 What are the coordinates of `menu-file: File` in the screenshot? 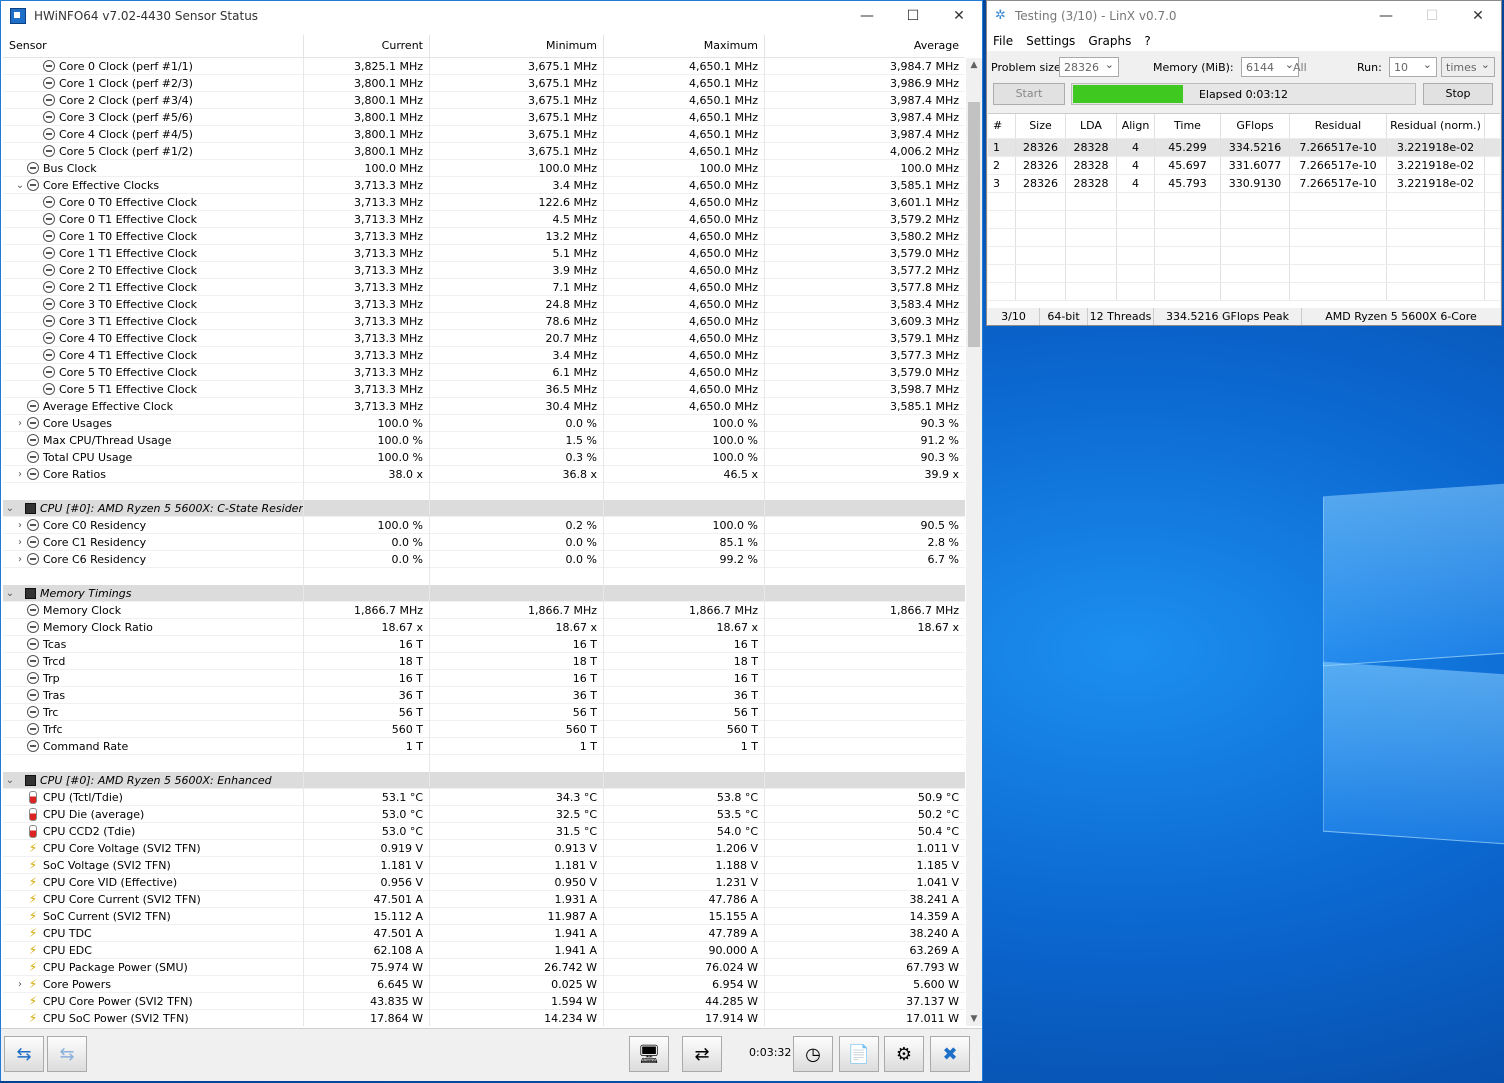 It's located at (1003, 41).